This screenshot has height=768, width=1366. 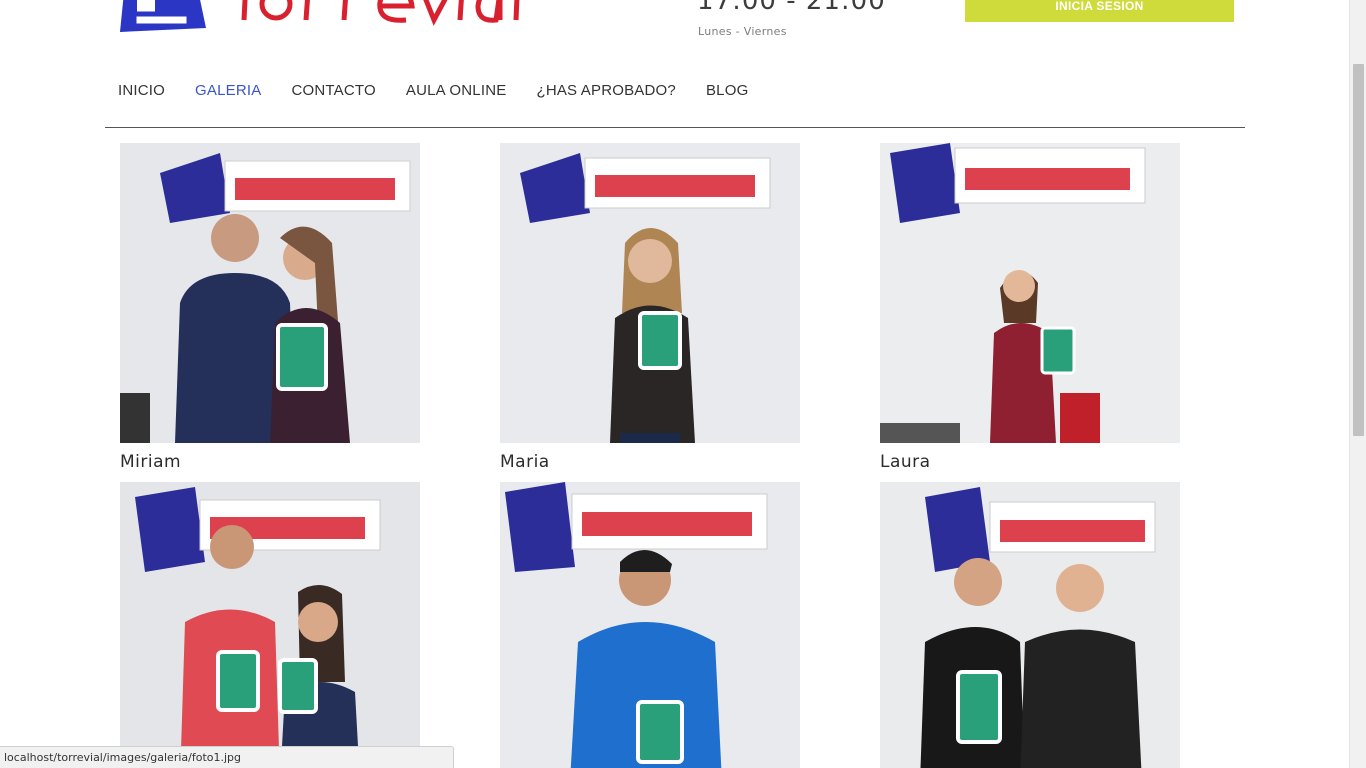 What do you see at coordinates (228, 90) in the screenshot?
I see `nav-item-galeria: GALERIA` at bounding box center [228, 90].